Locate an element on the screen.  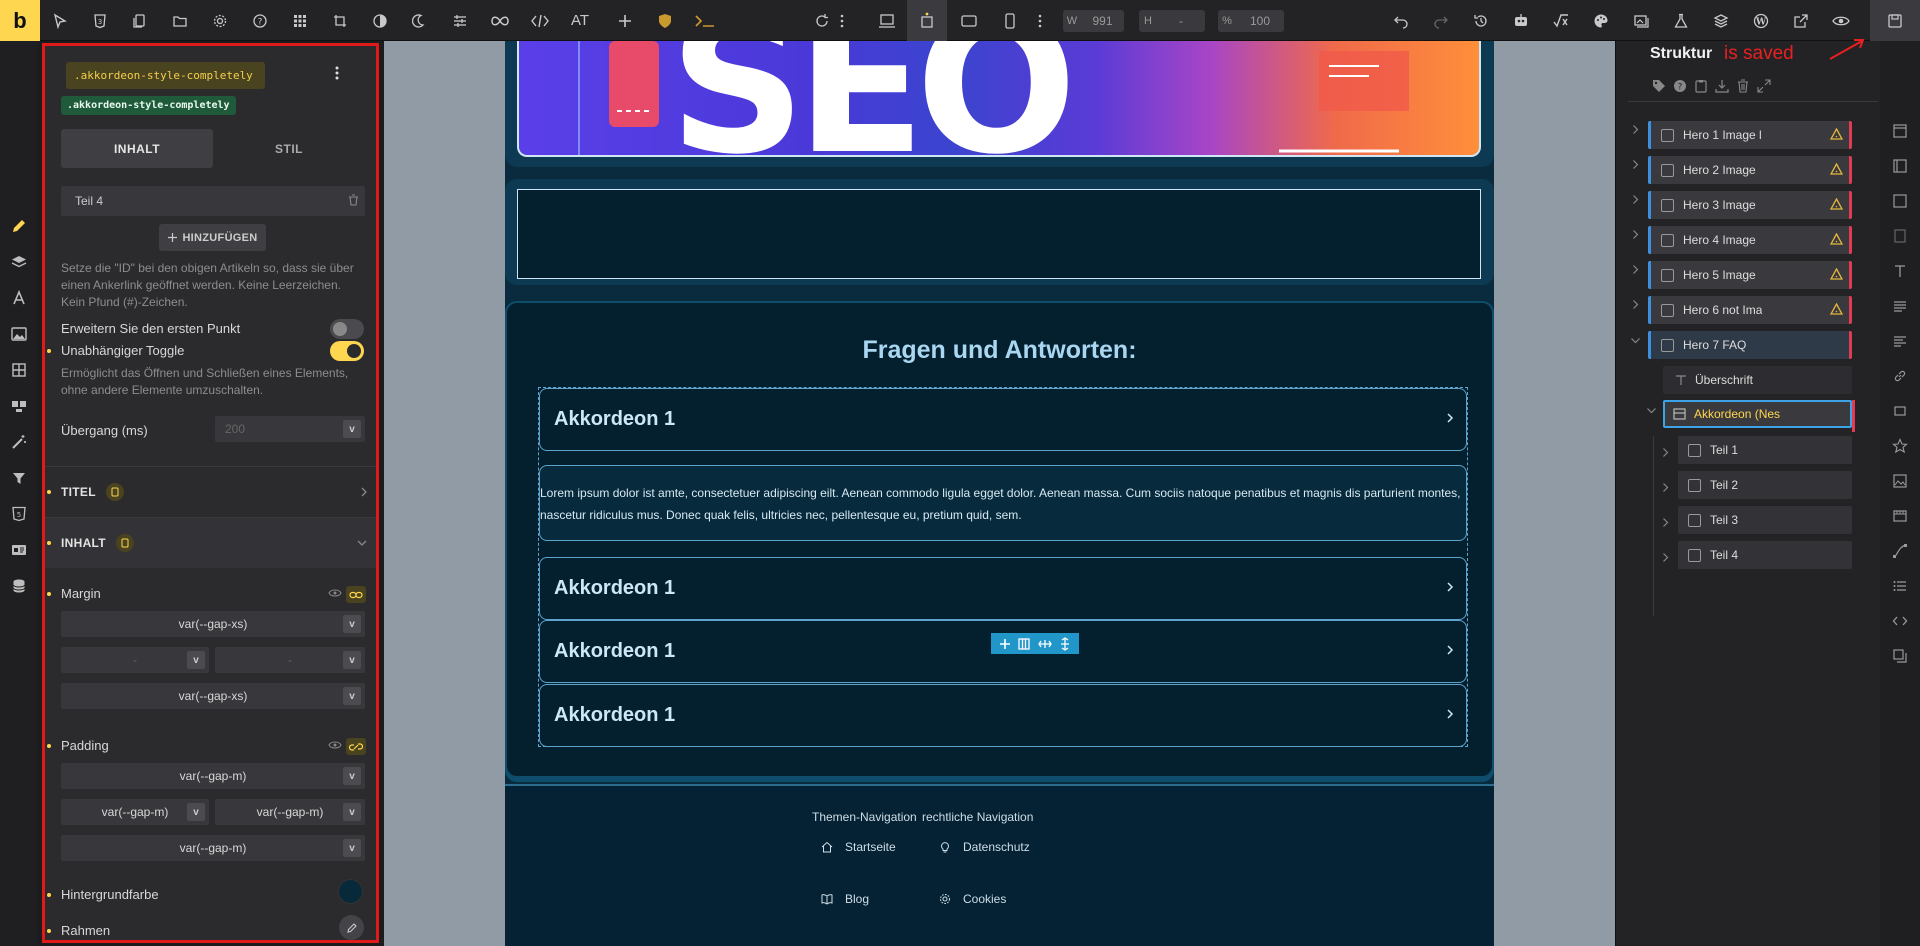
code-element-icon is located at coordinates (1900, 621).